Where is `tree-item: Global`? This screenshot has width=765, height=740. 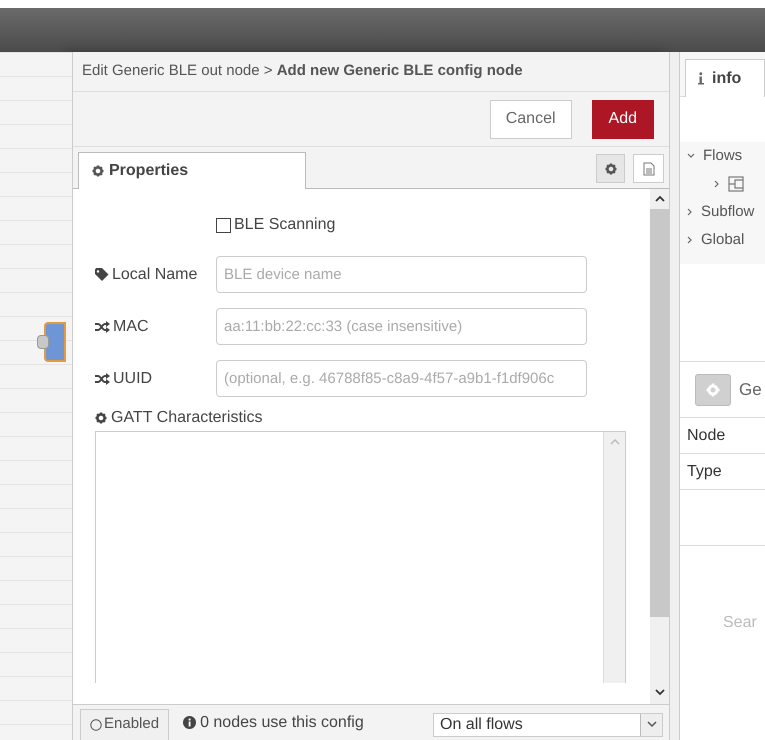
tree-item: Global is located at coordinates (722, 240).